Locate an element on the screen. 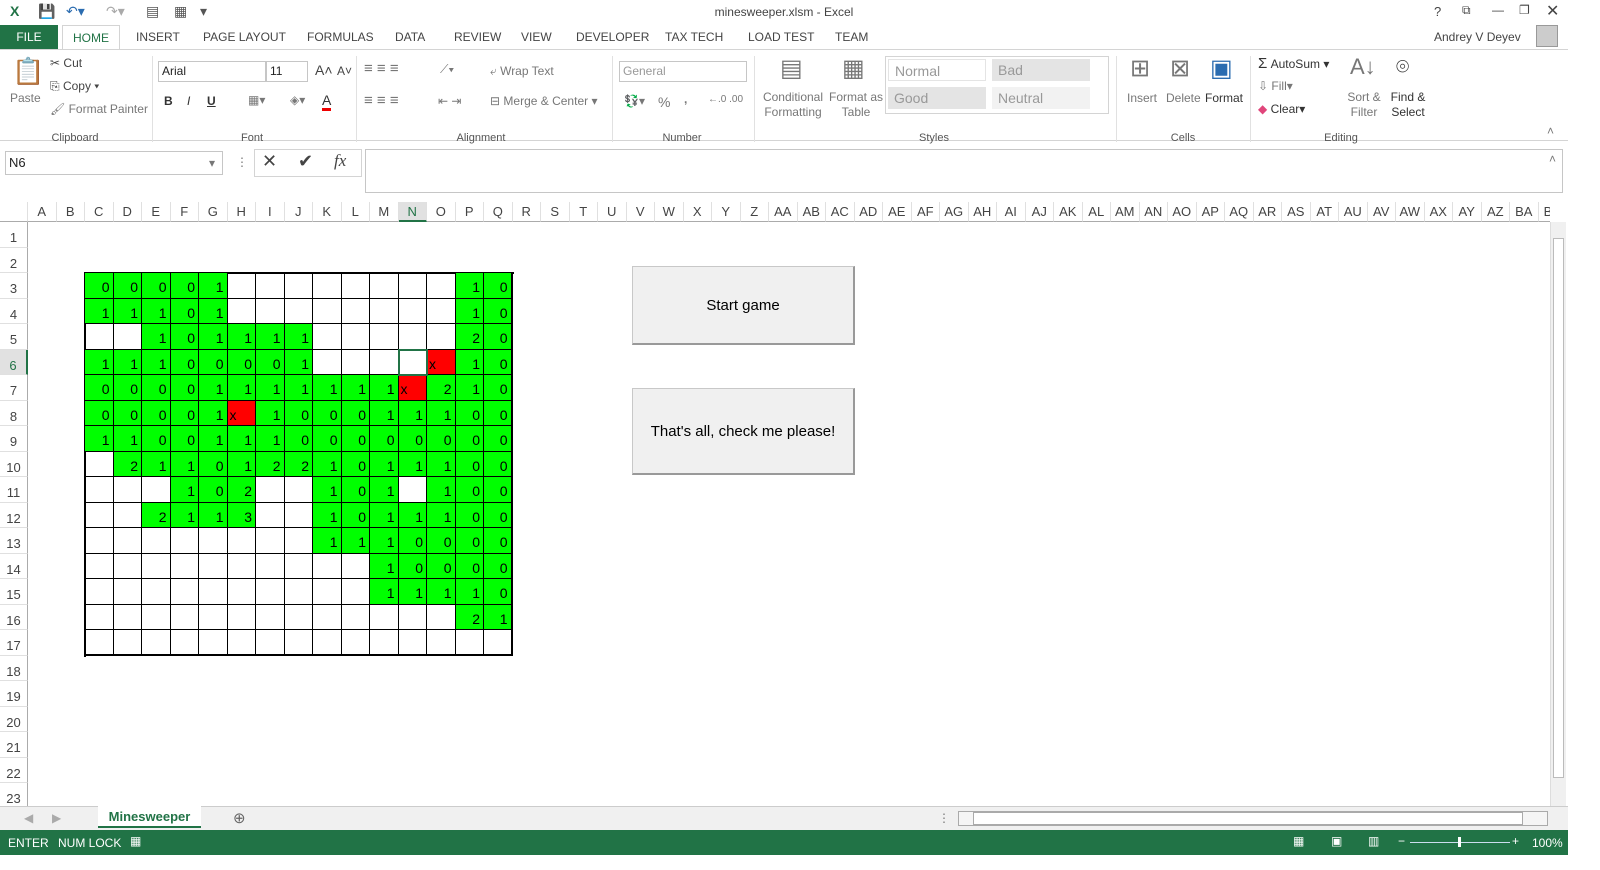  tab-developer: DEVELOPER is located at coordinates (612, 37).